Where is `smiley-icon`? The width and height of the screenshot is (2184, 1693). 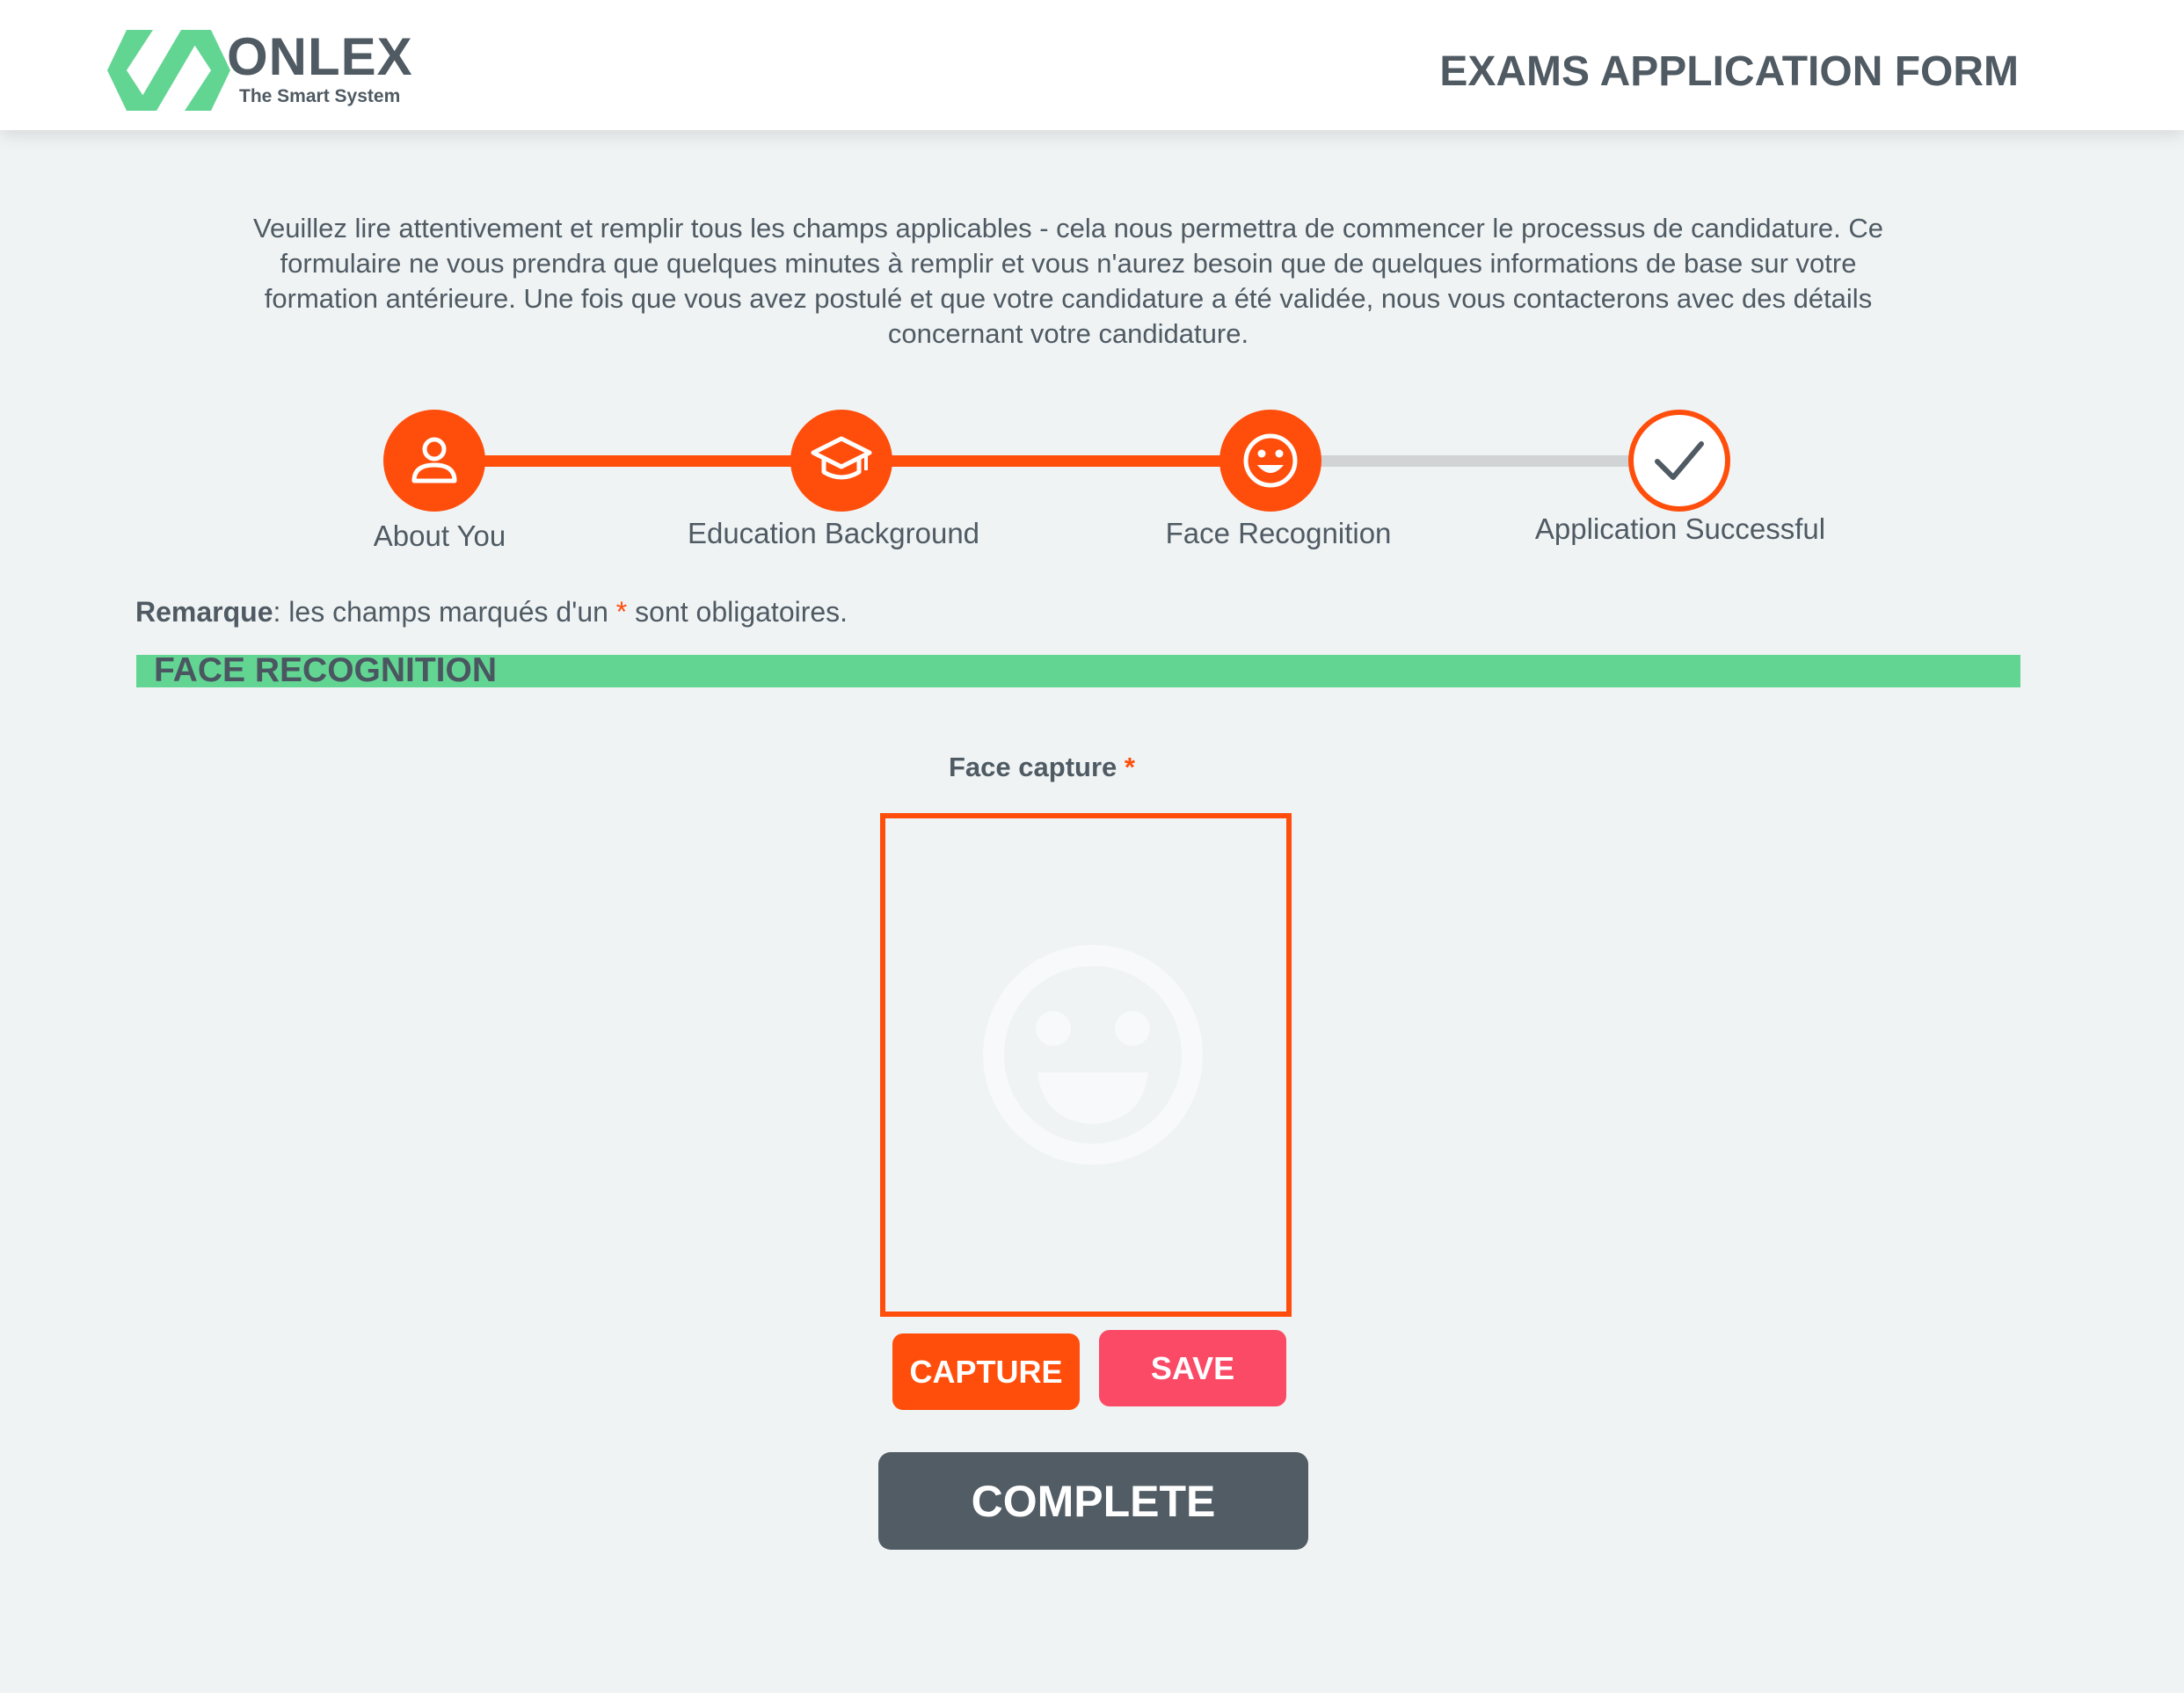 smiley-icon is located at coordinates (1270, 460).